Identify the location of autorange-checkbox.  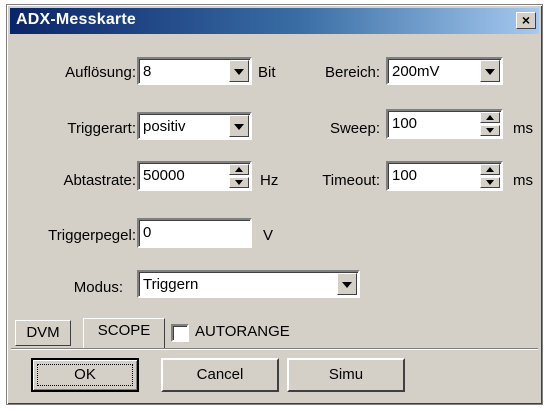
(180, 333).